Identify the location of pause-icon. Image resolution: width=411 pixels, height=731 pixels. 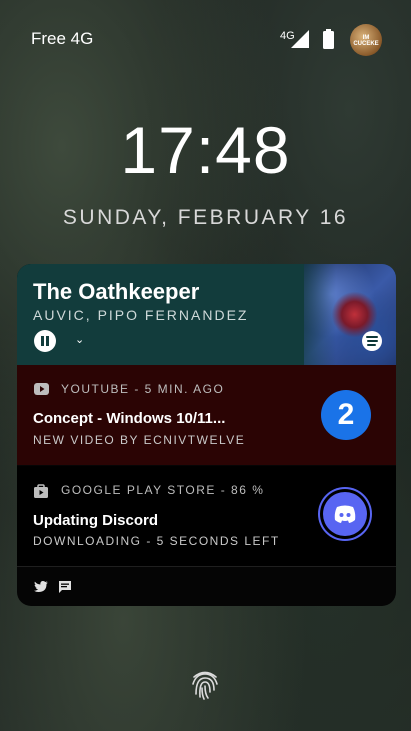
(45, 341).